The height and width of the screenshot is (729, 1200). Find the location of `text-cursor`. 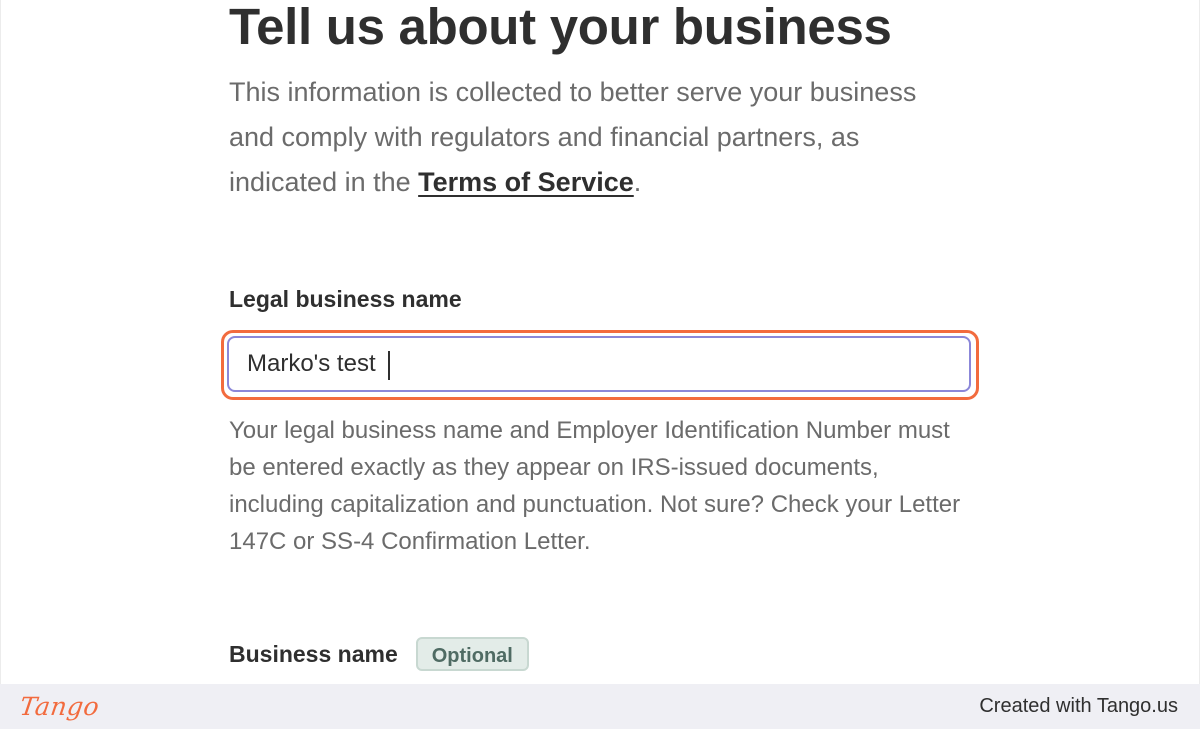

text-cursor is located at coordinates (389, 365).